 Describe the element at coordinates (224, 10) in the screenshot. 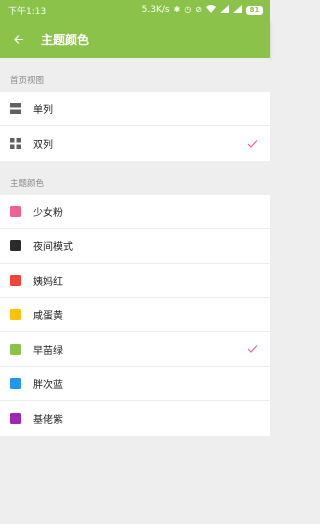

I see `signal-icon` at that location.